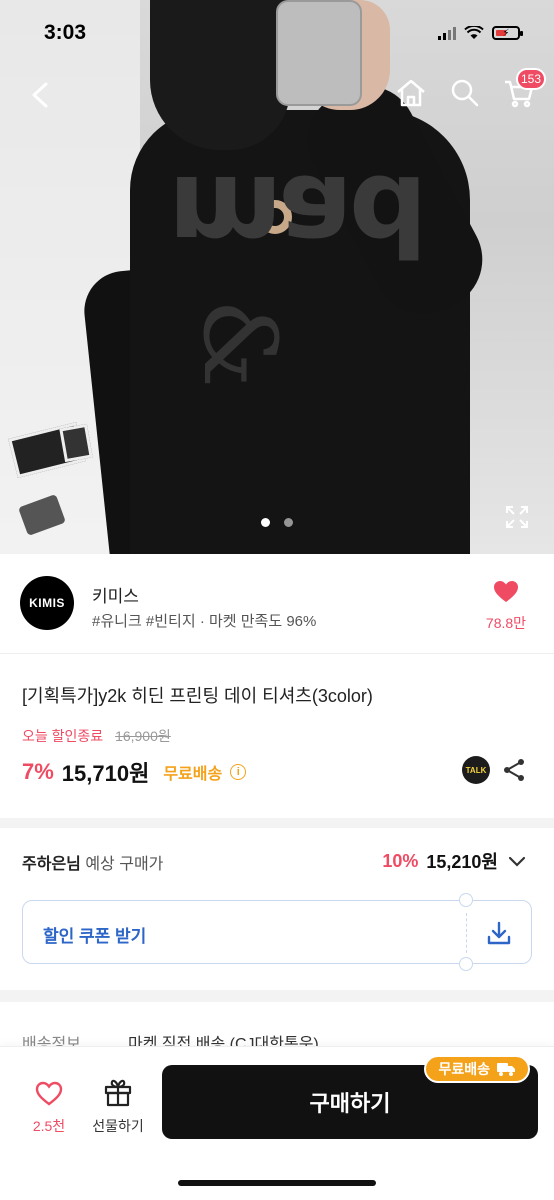 This screenshot has width=554, height=1200. Describe the element at coordinates (277, 823) in the screenshot. I see `section-divider` at that location.